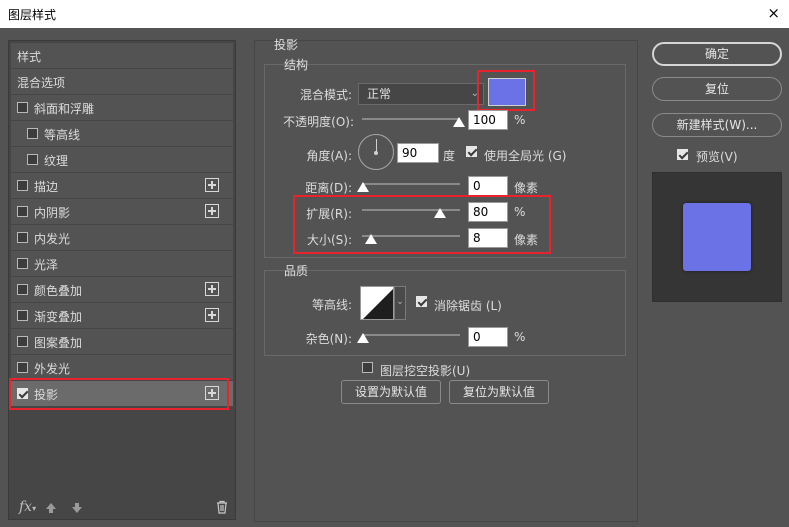 The height and width of the screenshot is (527, 789). I want to click on reset-button: 复位, so click(717, 89).